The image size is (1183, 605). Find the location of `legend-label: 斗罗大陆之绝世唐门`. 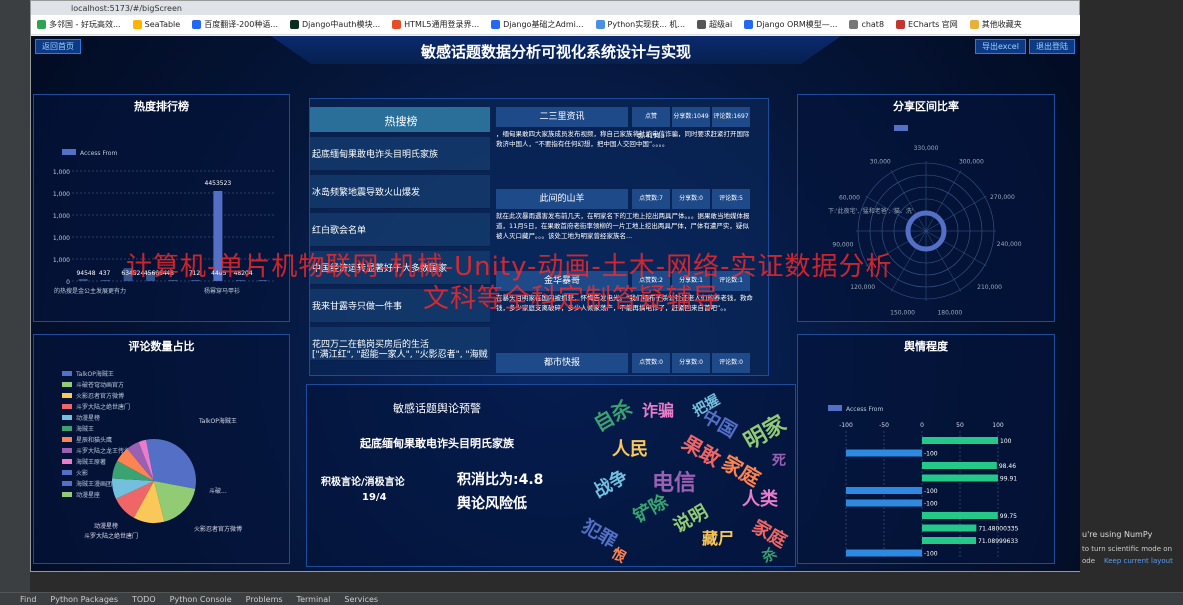

legend-label: 斗罗大陆之绝世唐门 is located at coordinates (103, 407).